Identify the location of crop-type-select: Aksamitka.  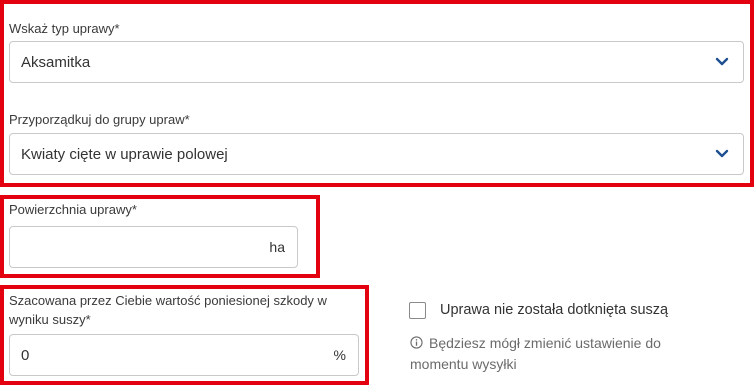
(376, 62).